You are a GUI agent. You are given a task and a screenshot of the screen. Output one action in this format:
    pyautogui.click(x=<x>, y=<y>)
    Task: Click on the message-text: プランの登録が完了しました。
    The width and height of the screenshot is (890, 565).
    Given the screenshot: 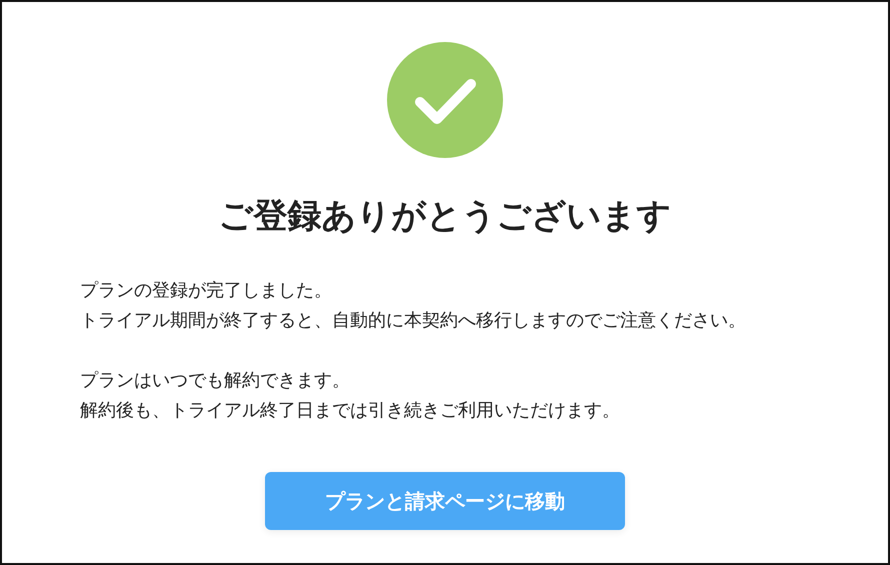 What is the action you would take?
    pyautogui.click(x=206, y=291)
    